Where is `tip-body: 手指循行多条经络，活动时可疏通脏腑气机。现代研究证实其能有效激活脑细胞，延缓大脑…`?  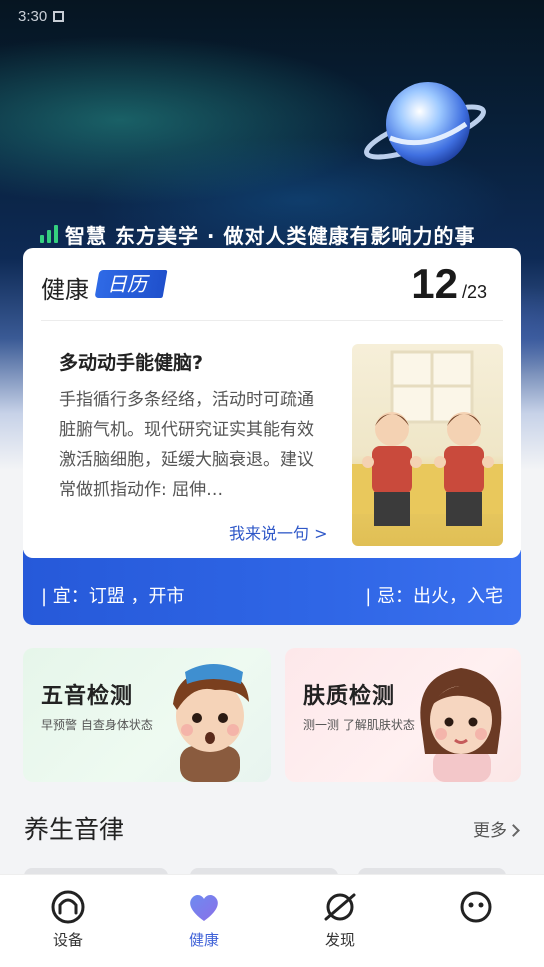
tip-body: 手指循行多条经络，活动时可疏通脏腑气机。现代研究证实其能有效激活脑细胞，延缓大脑… is located at coordinates (186, 445).